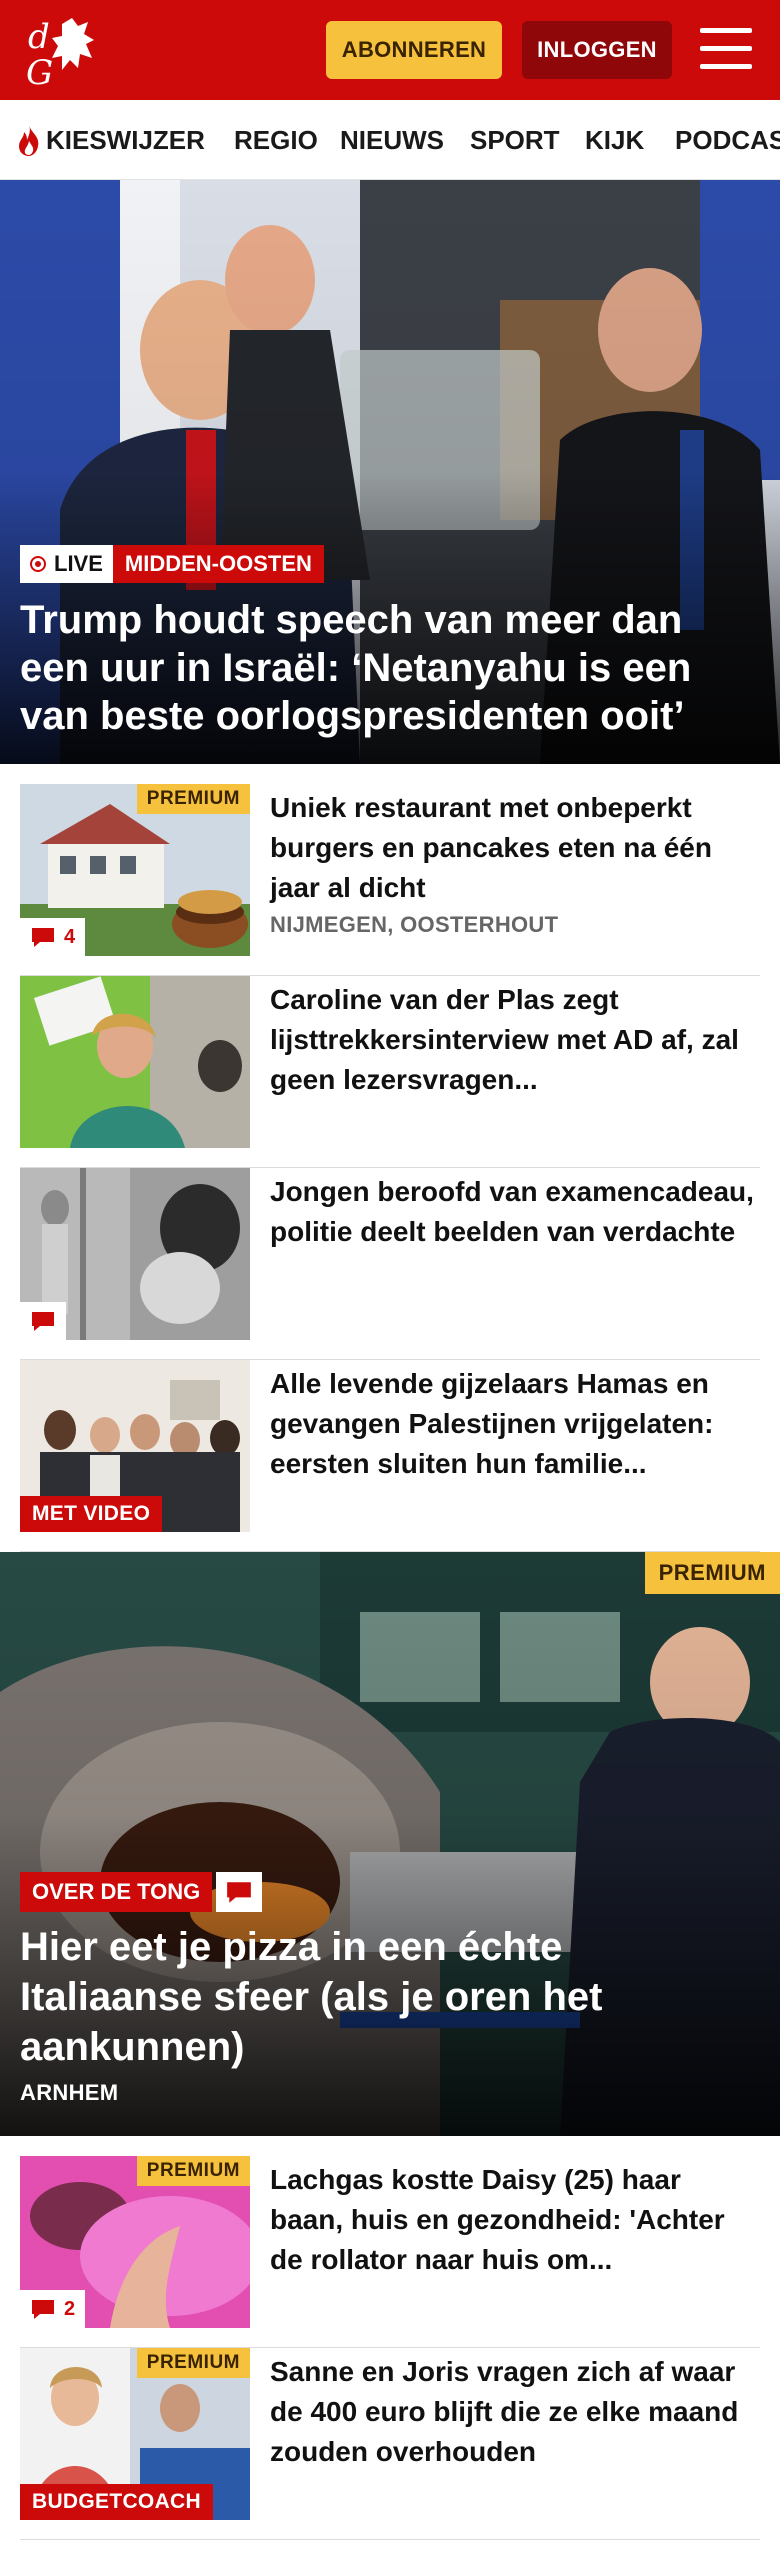 The height and width of the screenshot is (2560, 780). What do you see at coordinates (276, 139) in the screenshot?
I see `nav-item-regio: REGIO` at bounding box center [276, 139].